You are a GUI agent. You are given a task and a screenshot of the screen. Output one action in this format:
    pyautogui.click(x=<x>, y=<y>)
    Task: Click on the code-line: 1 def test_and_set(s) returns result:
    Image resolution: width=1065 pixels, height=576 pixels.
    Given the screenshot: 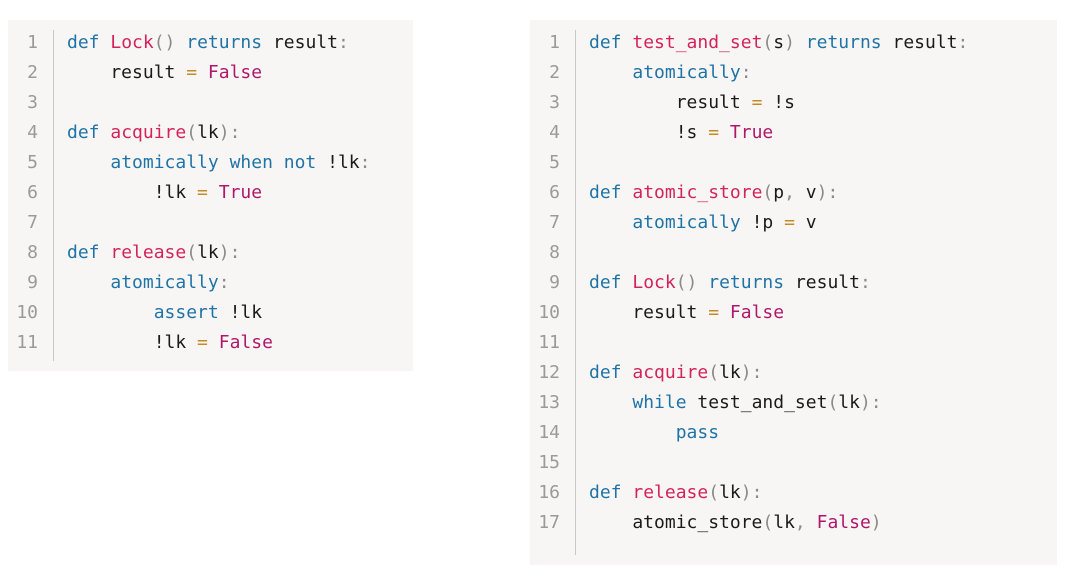 What is the action you would take?
    pyautogui.click(x=793, y=43)
    